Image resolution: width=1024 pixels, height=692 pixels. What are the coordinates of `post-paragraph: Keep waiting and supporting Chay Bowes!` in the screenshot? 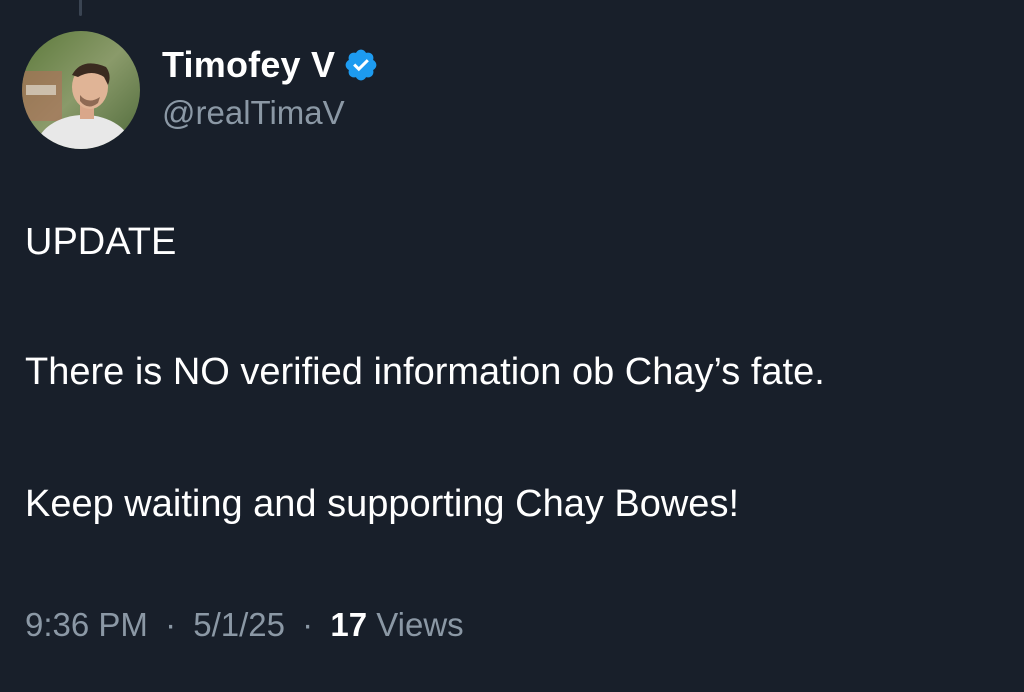 It's located at (382, 504).